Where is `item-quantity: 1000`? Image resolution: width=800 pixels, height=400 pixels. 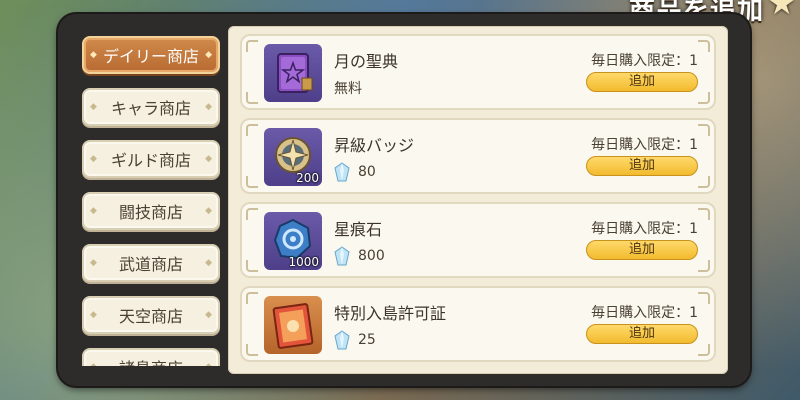
item-quantity: 1000 is located at coordinates (303, 262).